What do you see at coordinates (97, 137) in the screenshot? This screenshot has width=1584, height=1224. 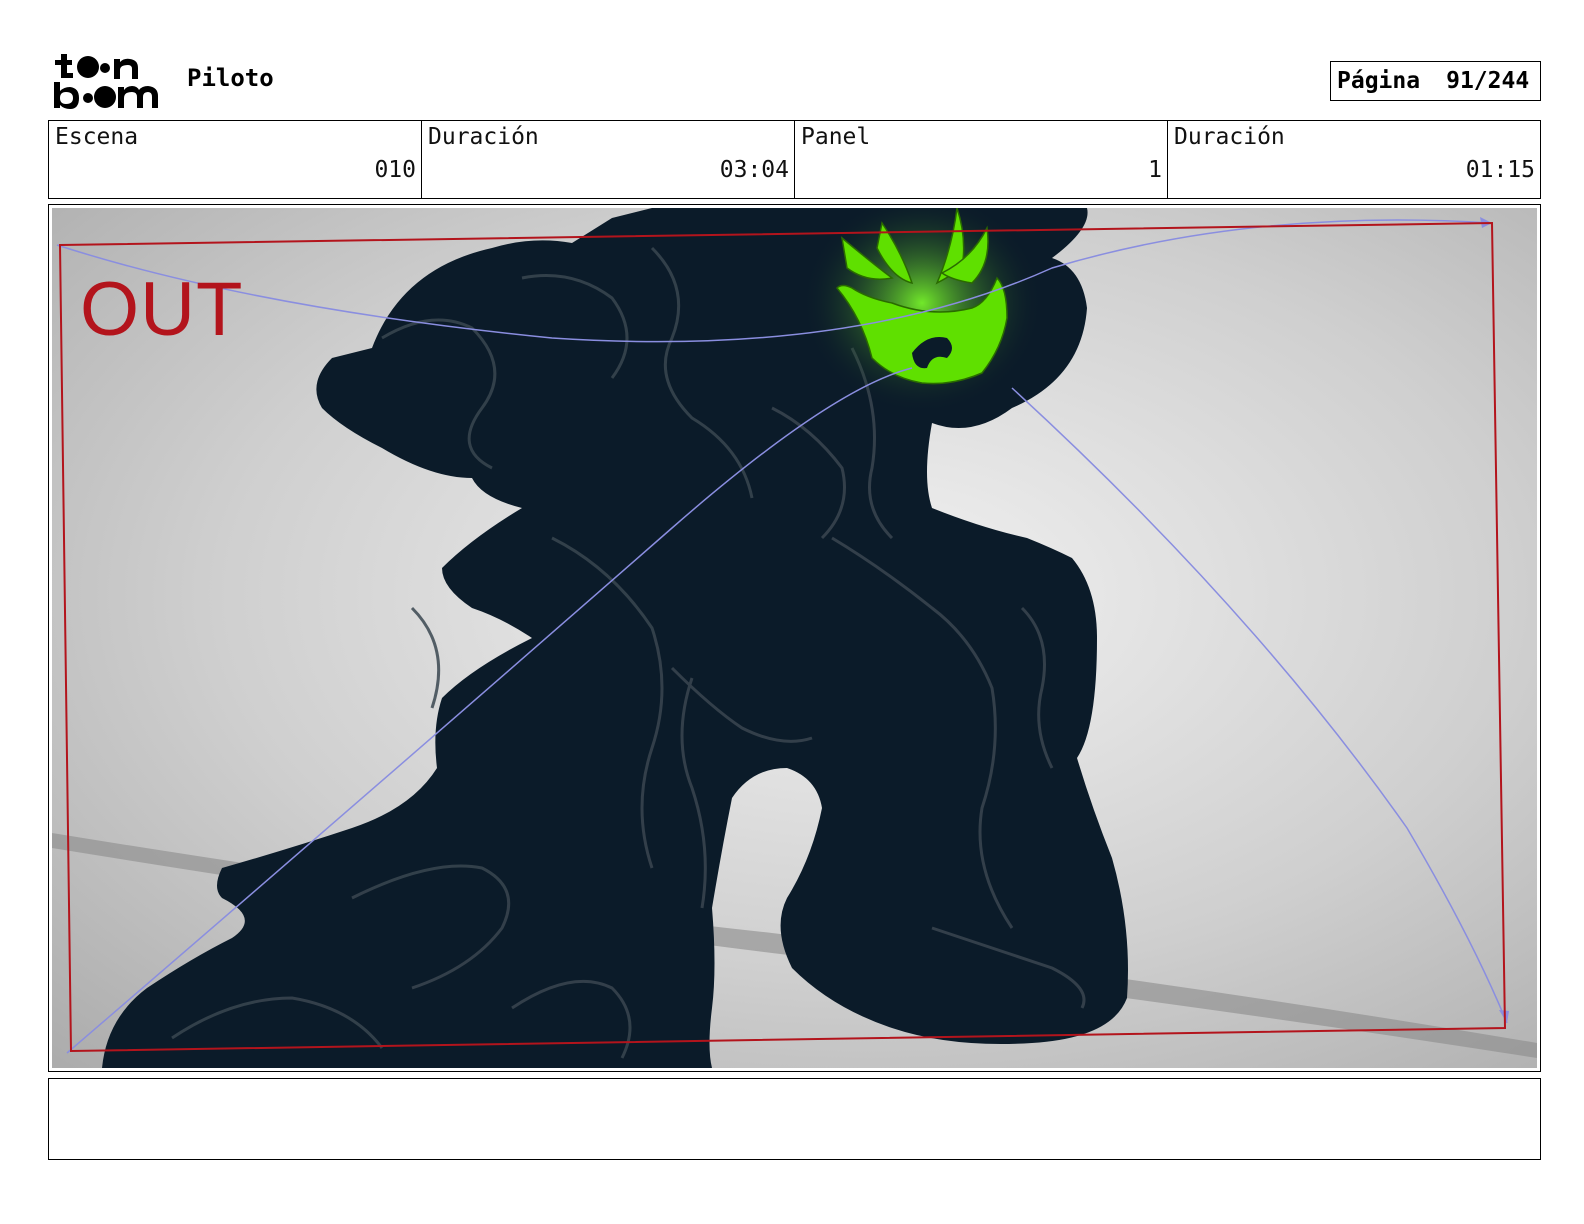 I see `scene-label: Escena` at bounding box center [97, 137].